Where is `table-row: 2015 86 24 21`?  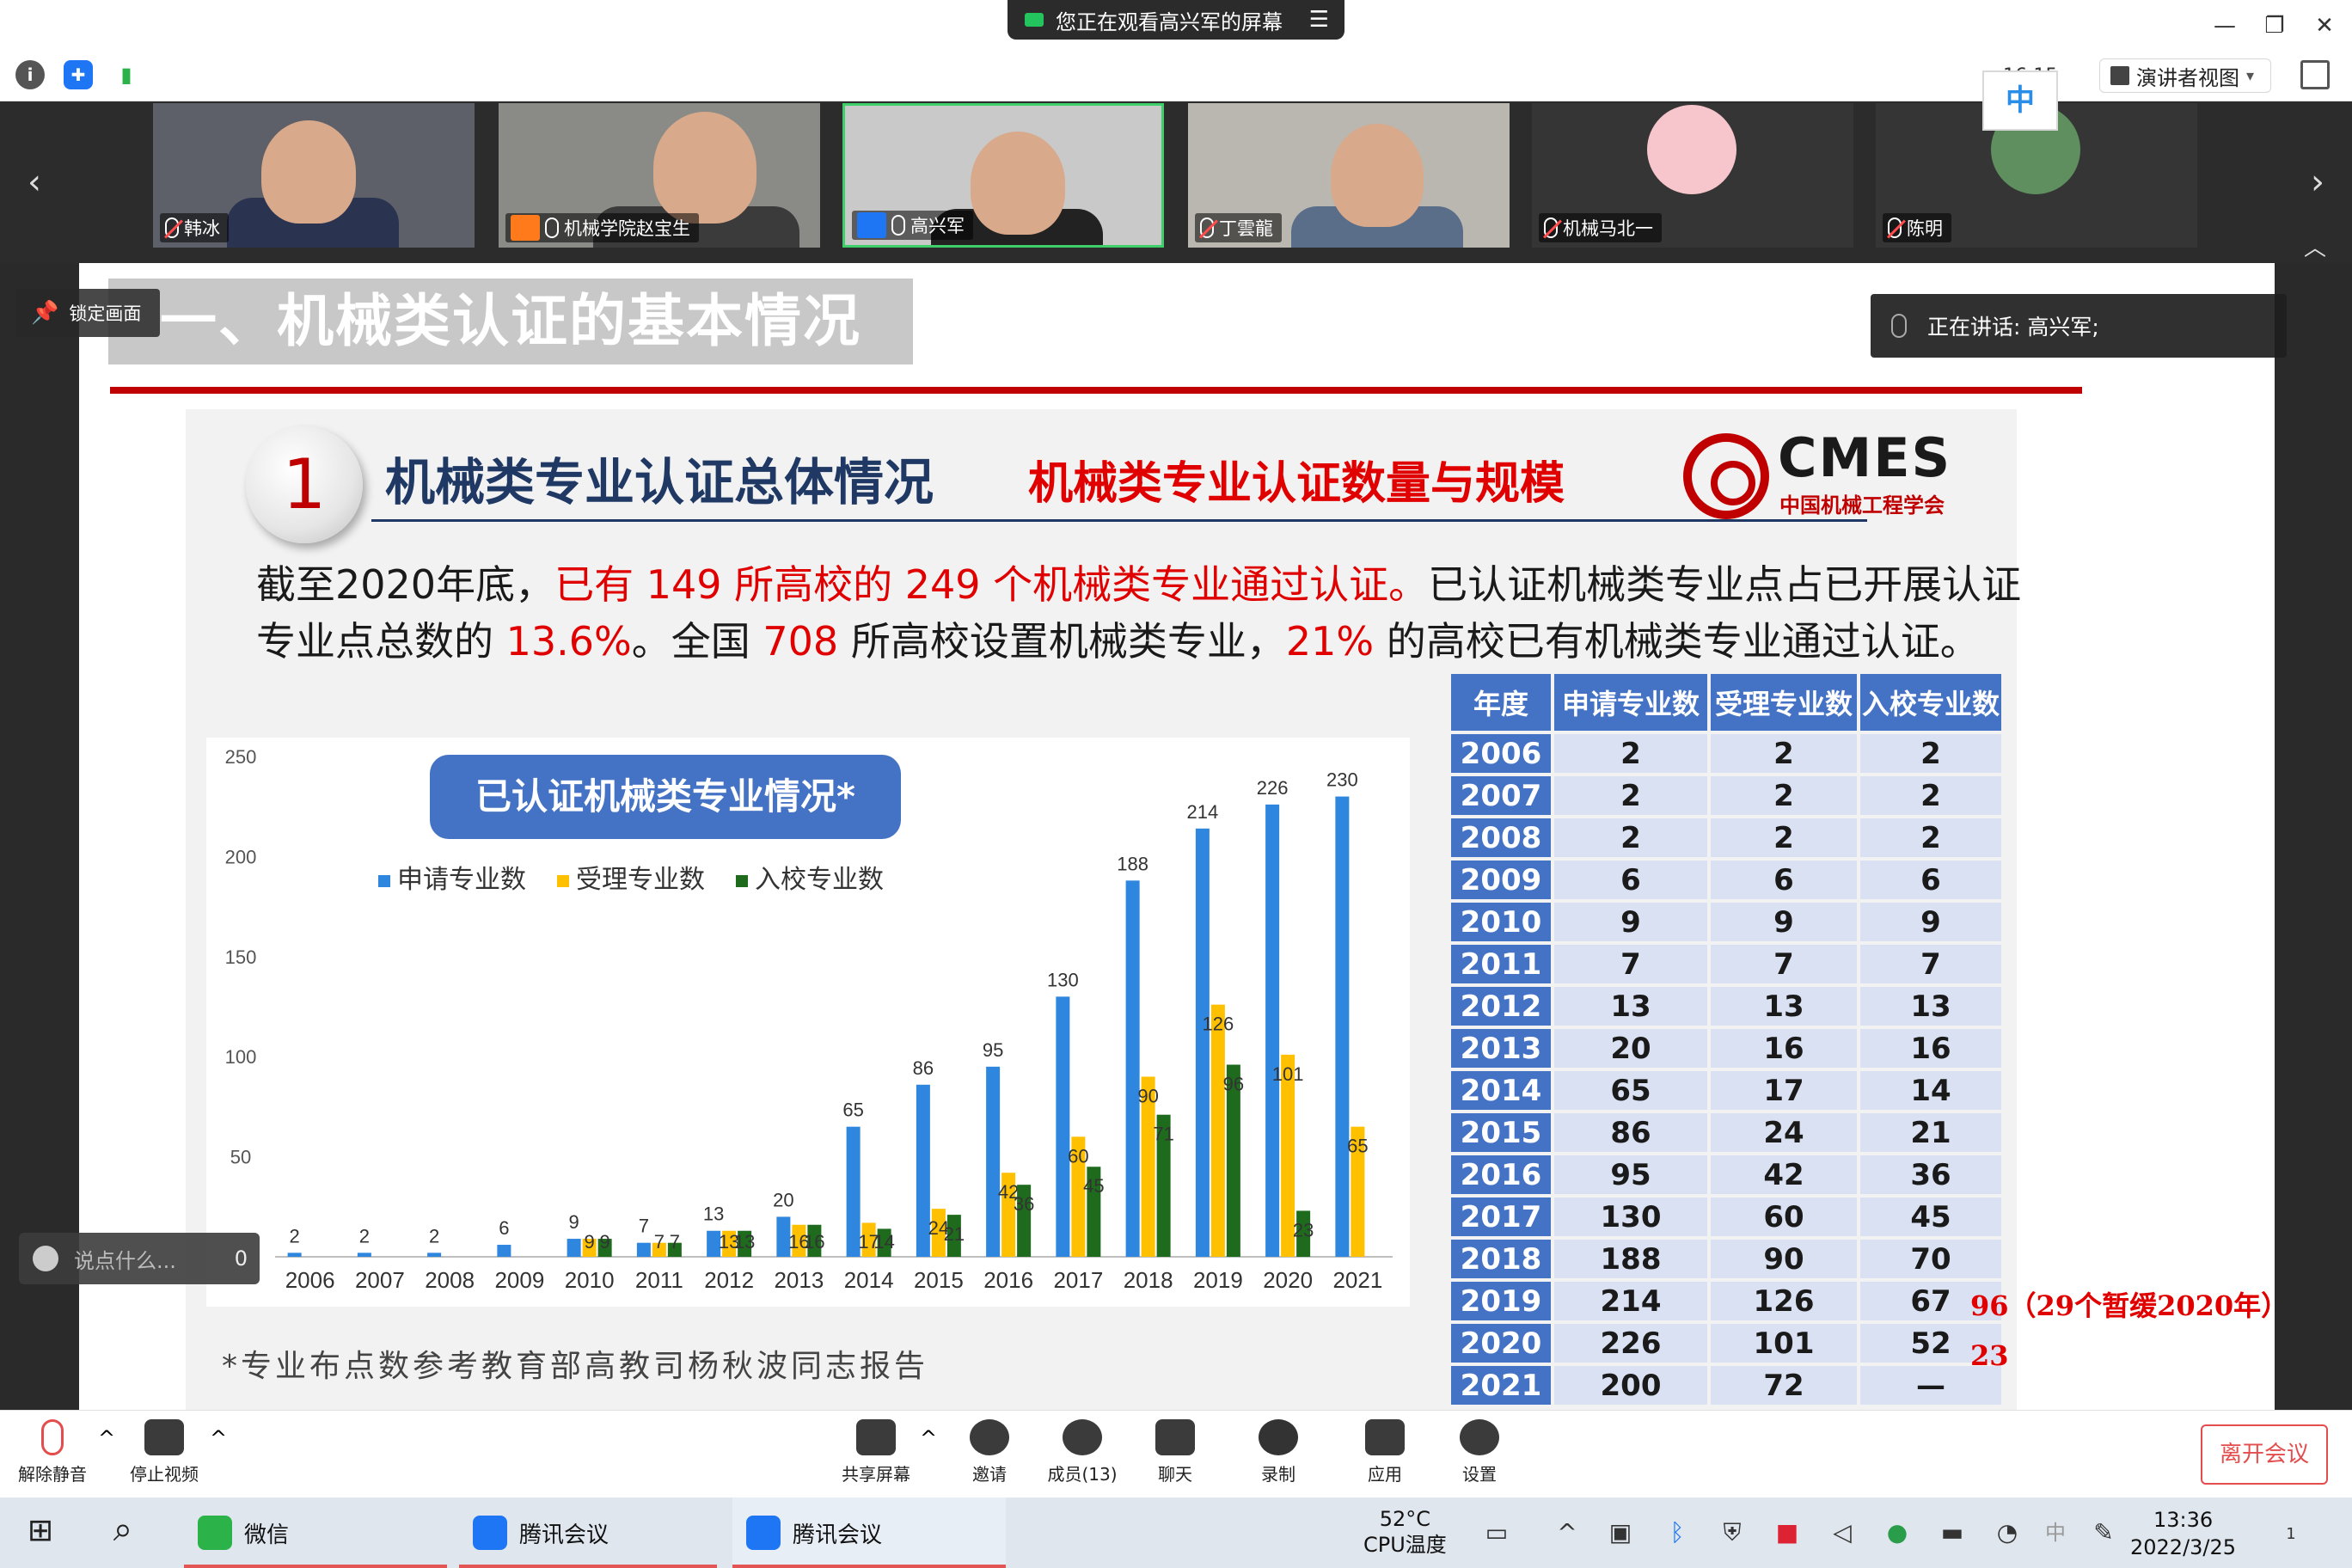
table-row: 2015 86 24 21 is located at coordinates (1726, 1132).